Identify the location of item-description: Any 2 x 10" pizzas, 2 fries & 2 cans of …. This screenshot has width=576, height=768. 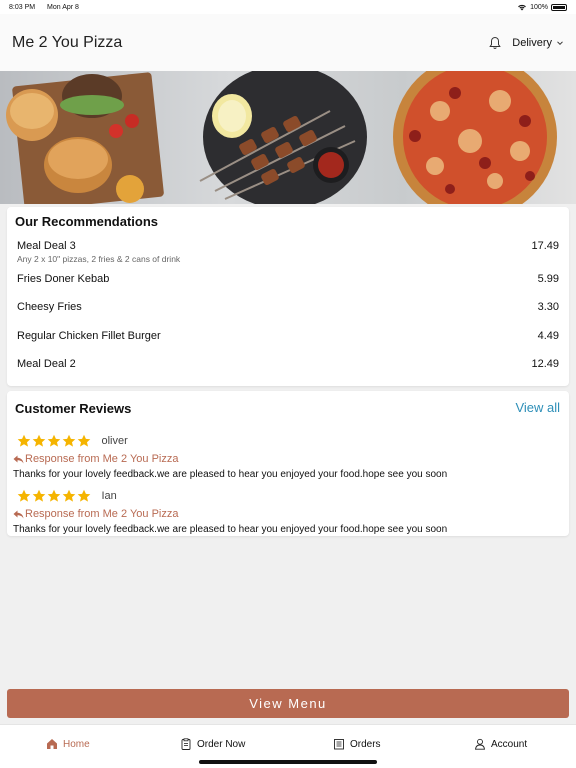
(99, 259).